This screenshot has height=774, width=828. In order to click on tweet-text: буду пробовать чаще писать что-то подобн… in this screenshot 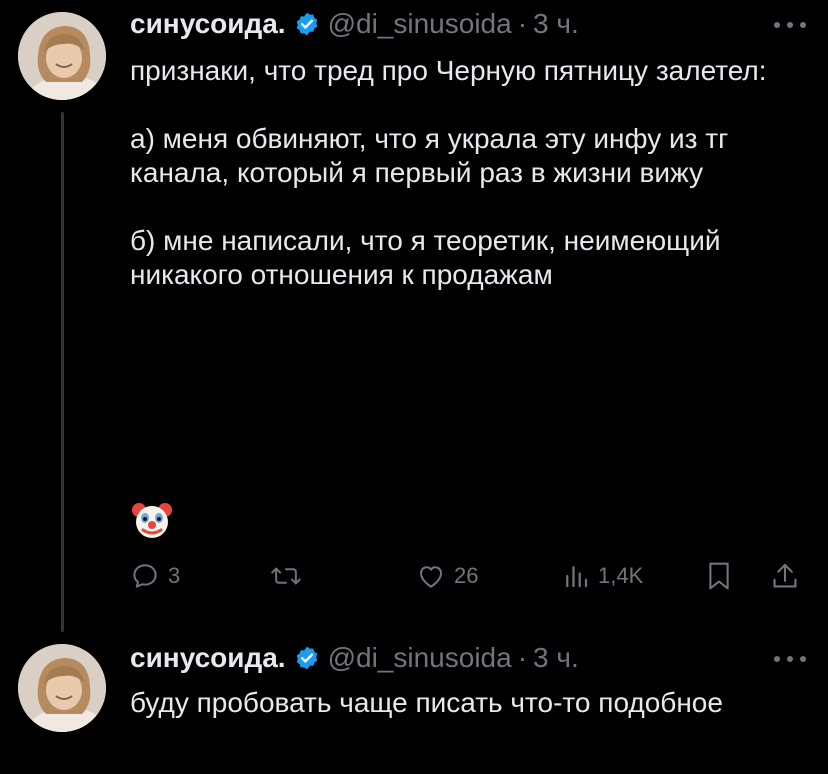, I will do `click(426, 702)`.